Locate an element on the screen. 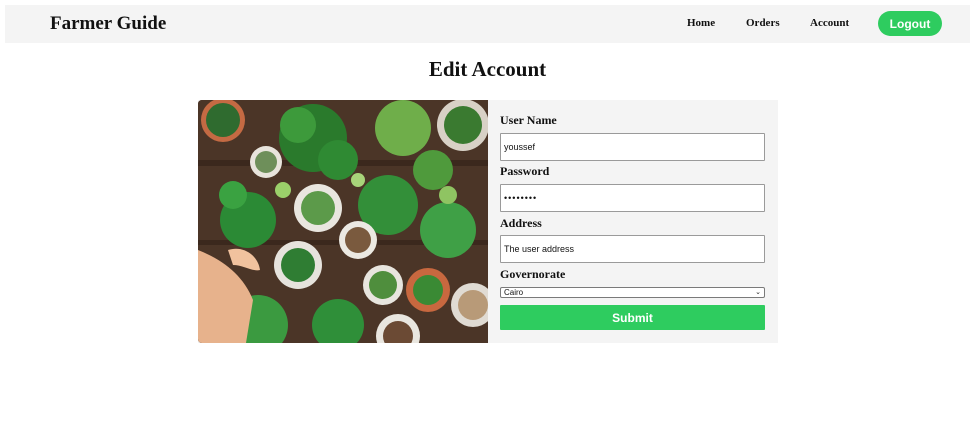  governorate-select: Cairo ⌄ is located at coordinates (632, 292).